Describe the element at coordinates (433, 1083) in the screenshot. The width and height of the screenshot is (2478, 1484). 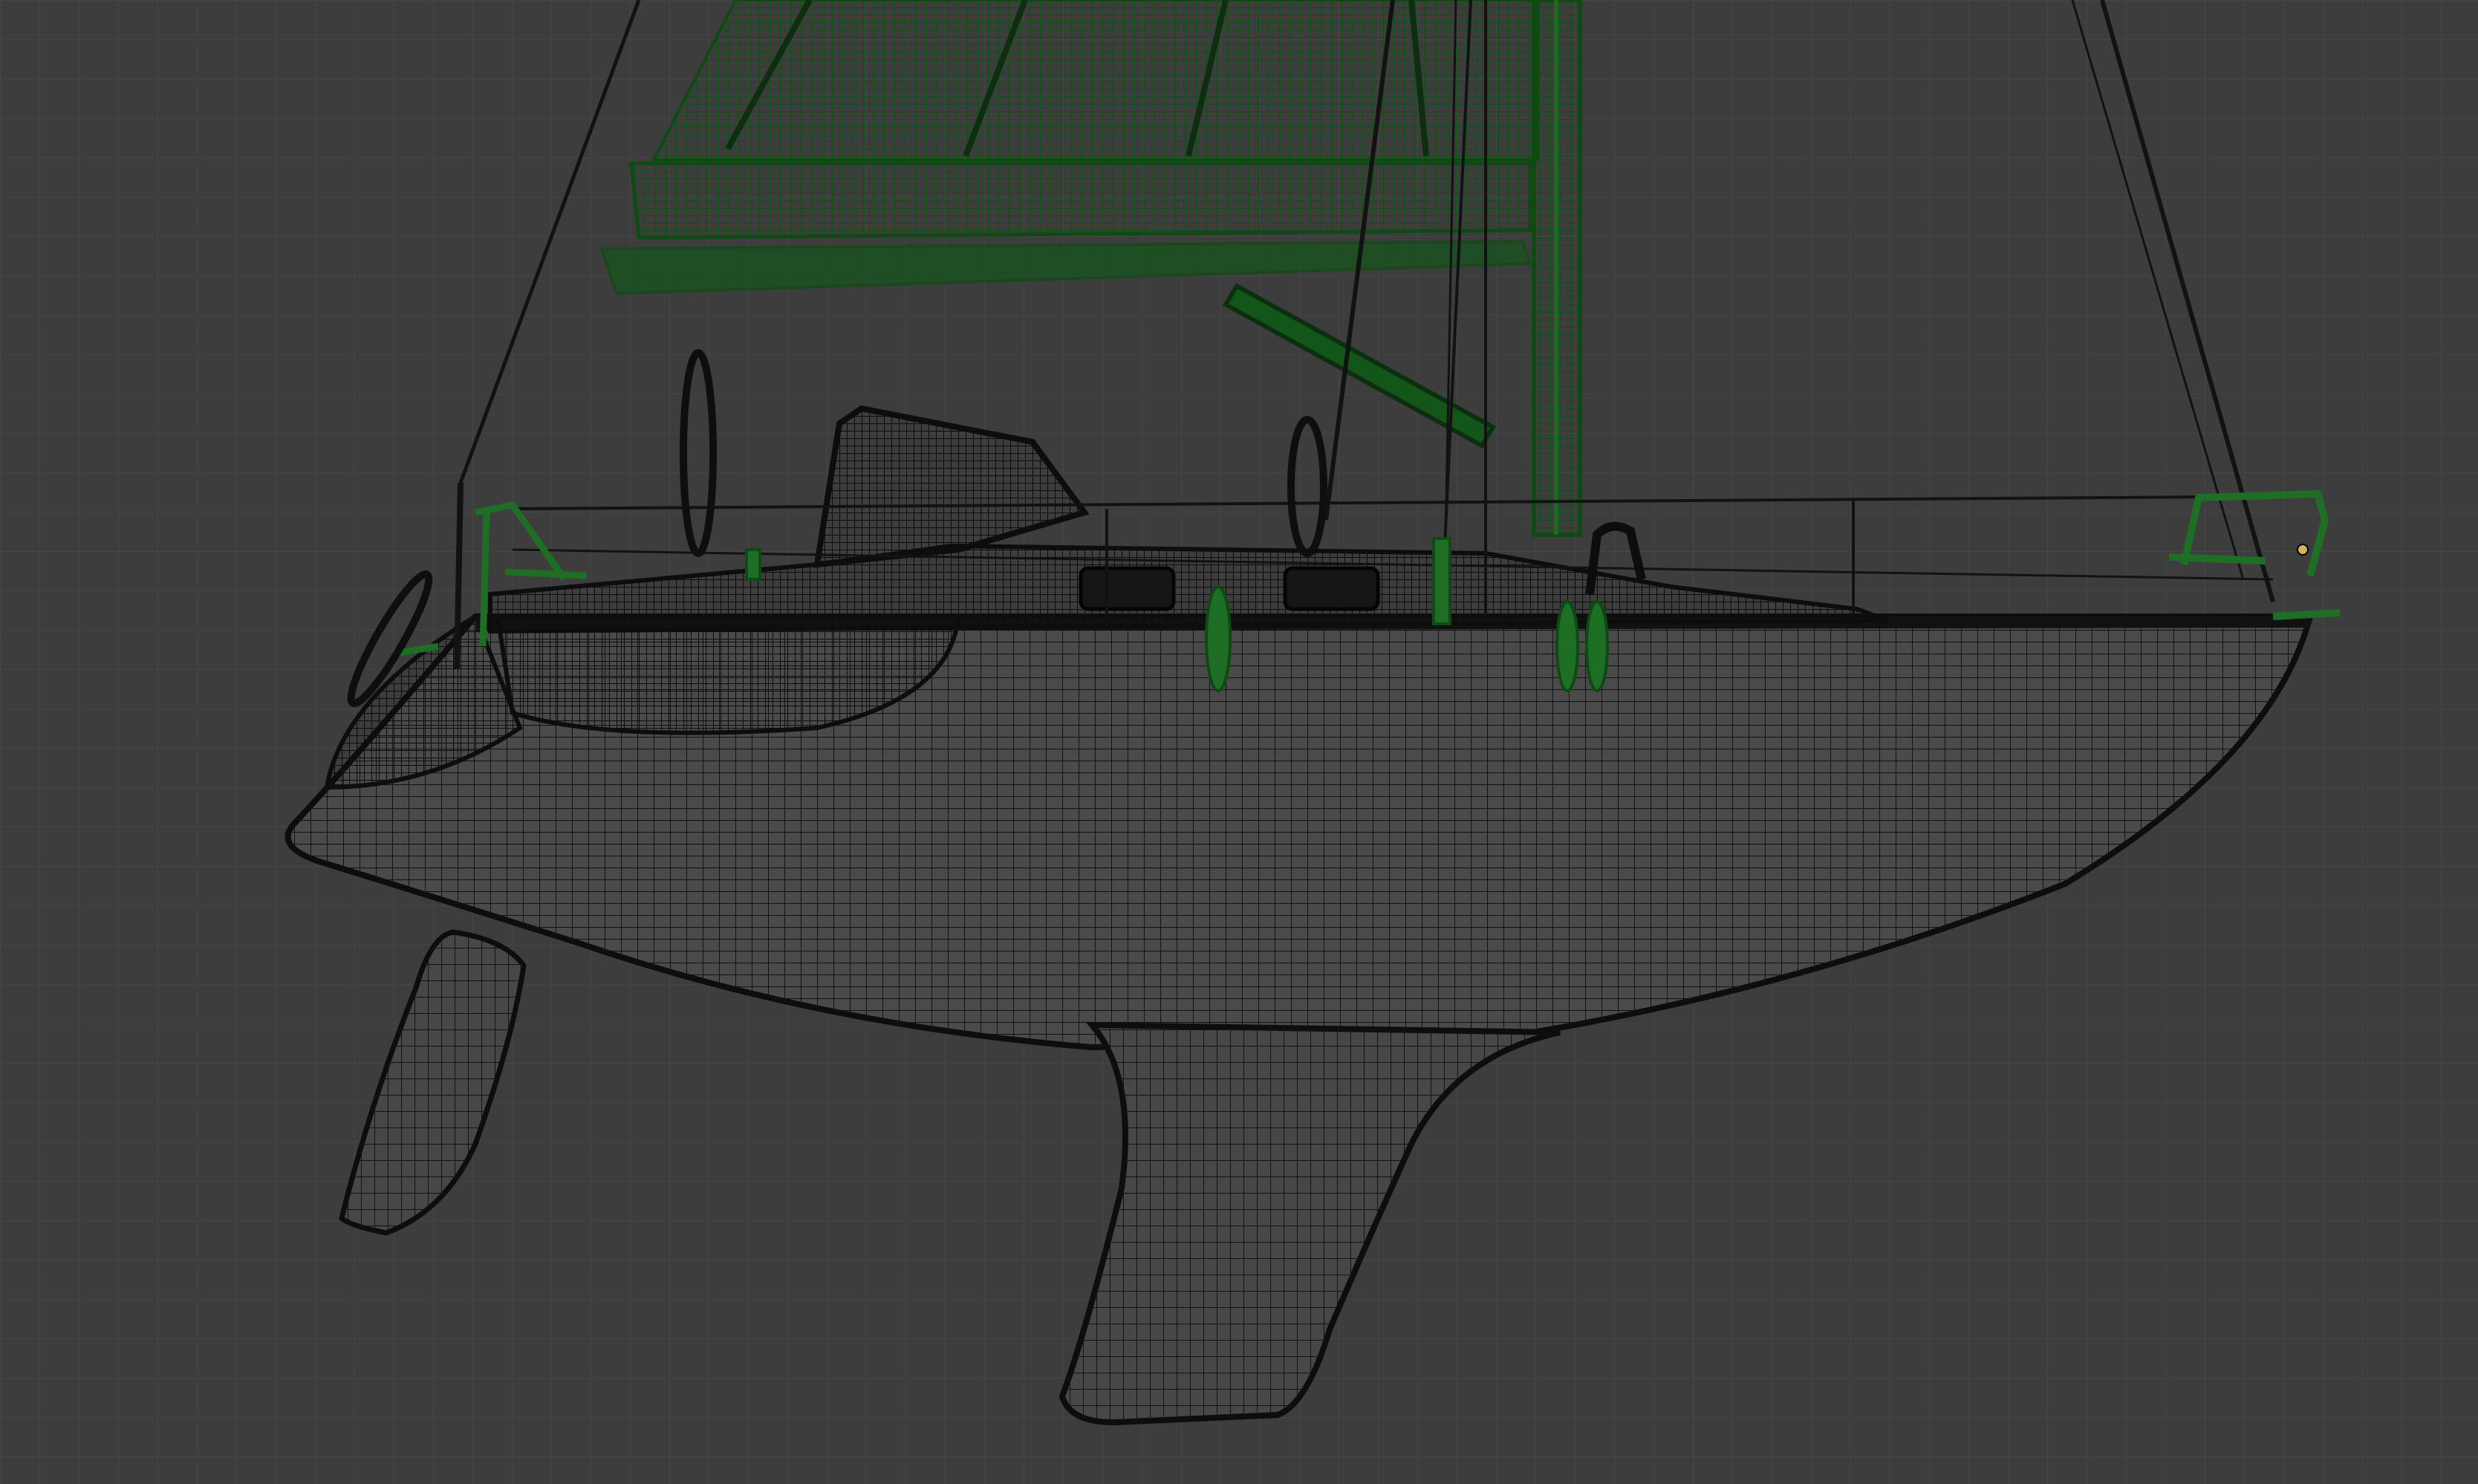
I see `rudder` at that location.